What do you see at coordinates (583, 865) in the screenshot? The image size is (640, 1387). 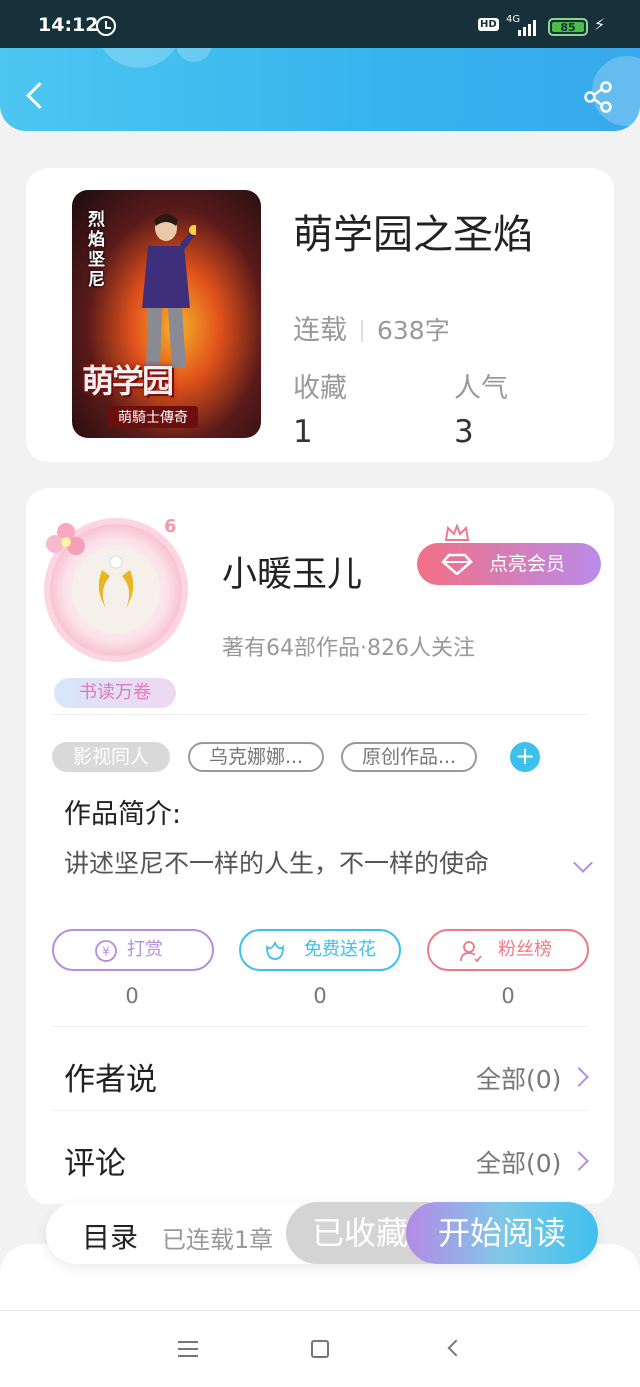 I see `chevron-down-icon` at bounding box center [583, 865].